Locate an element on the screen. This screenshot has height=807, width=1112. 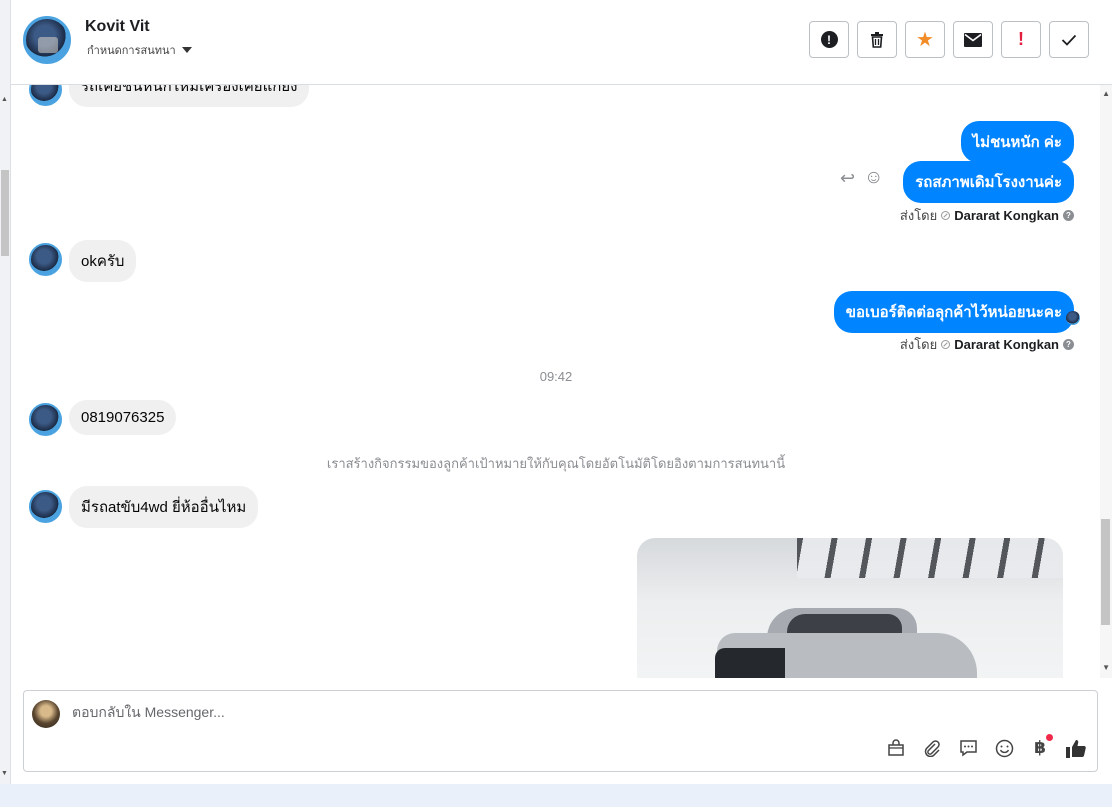
message-scrollbar-thumb is located at coordinates (1105, 572).